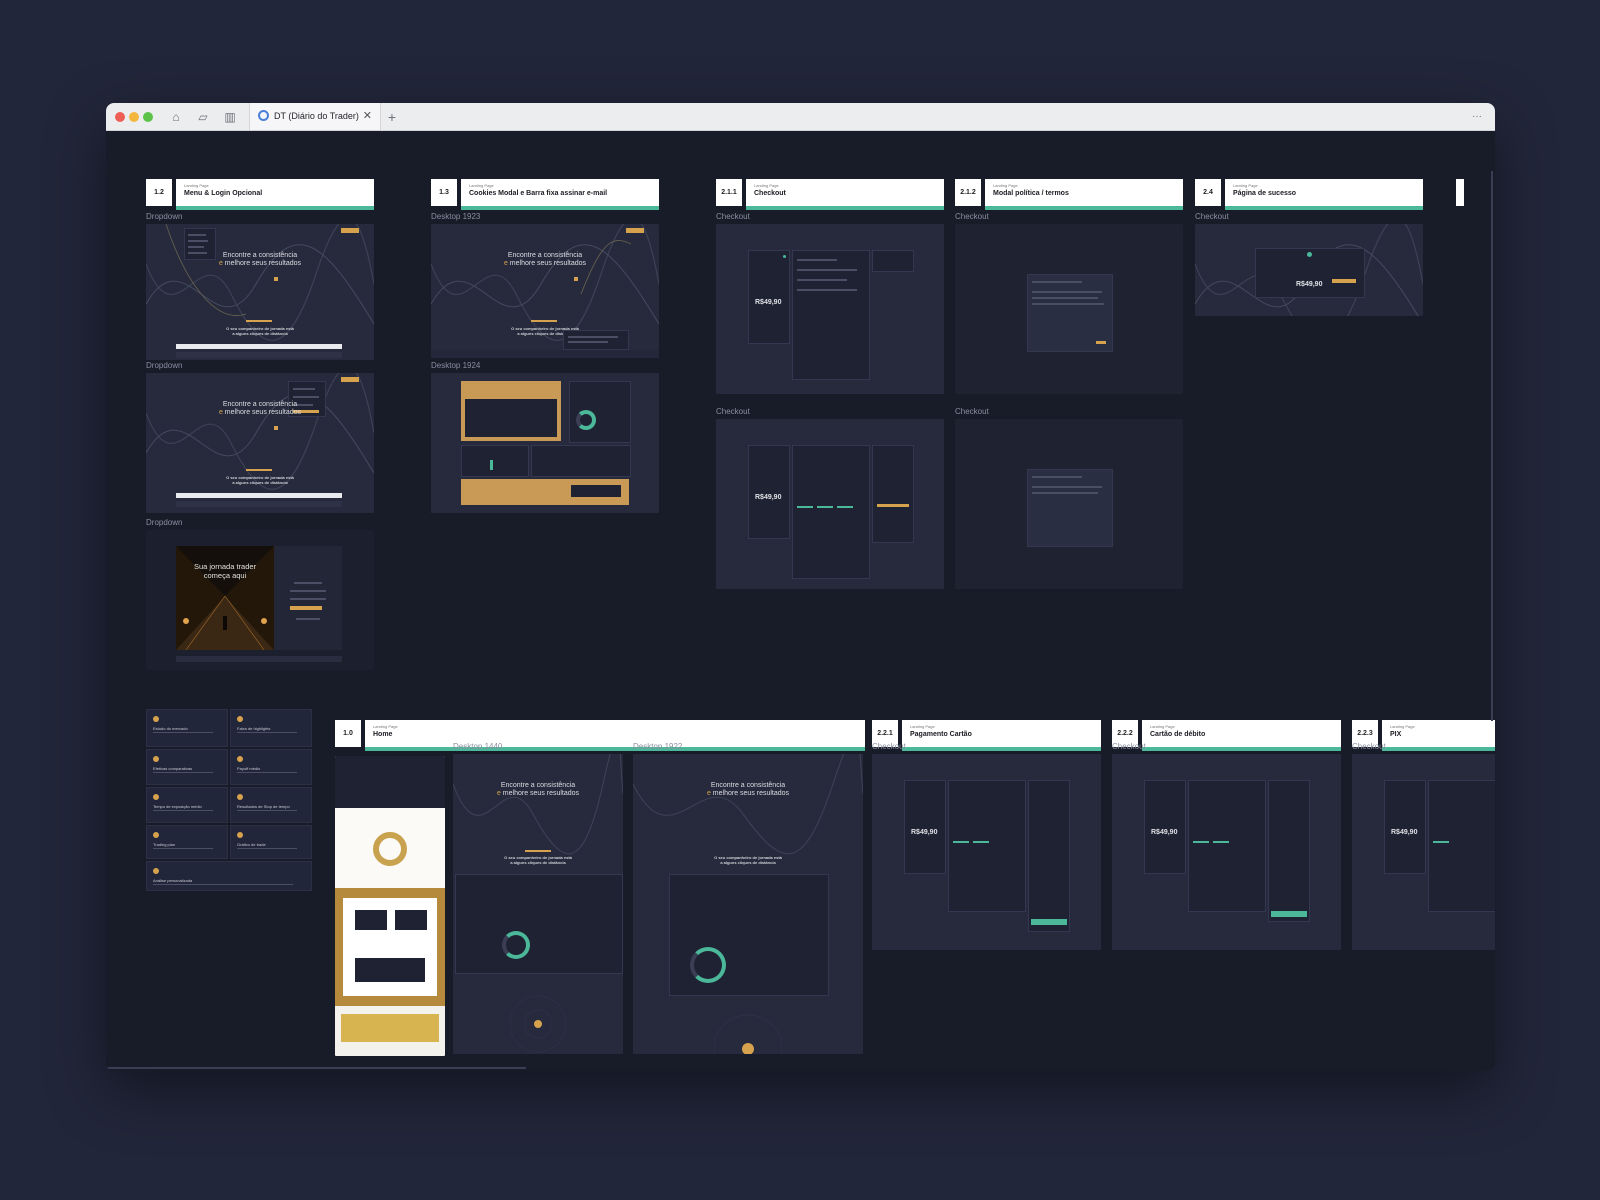  I want to click on section-header-1-2: 1.2 Landing Page Menu & Login Opcional, so click(260, 194).